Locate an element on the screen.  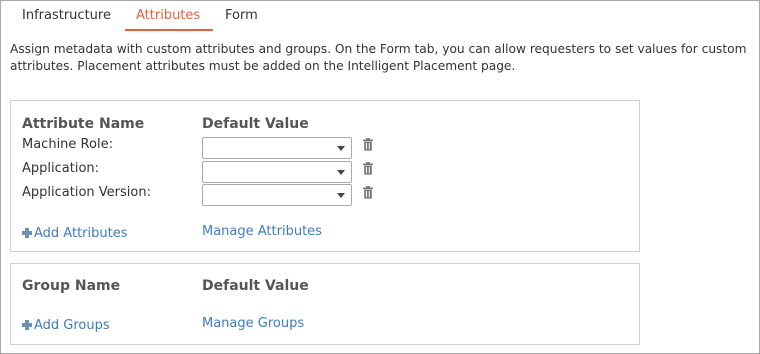
group-name-header: Group Name is located at coordinates (71, 286).